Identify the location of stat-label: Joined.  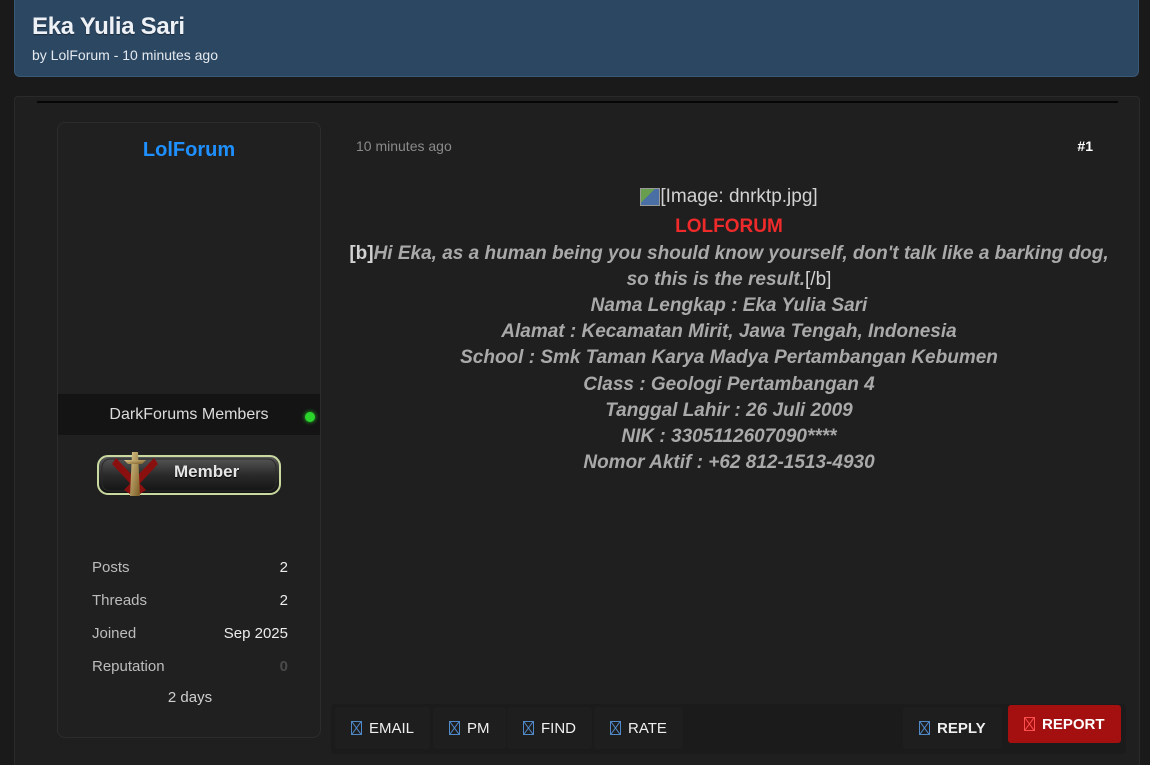
(114, 633).